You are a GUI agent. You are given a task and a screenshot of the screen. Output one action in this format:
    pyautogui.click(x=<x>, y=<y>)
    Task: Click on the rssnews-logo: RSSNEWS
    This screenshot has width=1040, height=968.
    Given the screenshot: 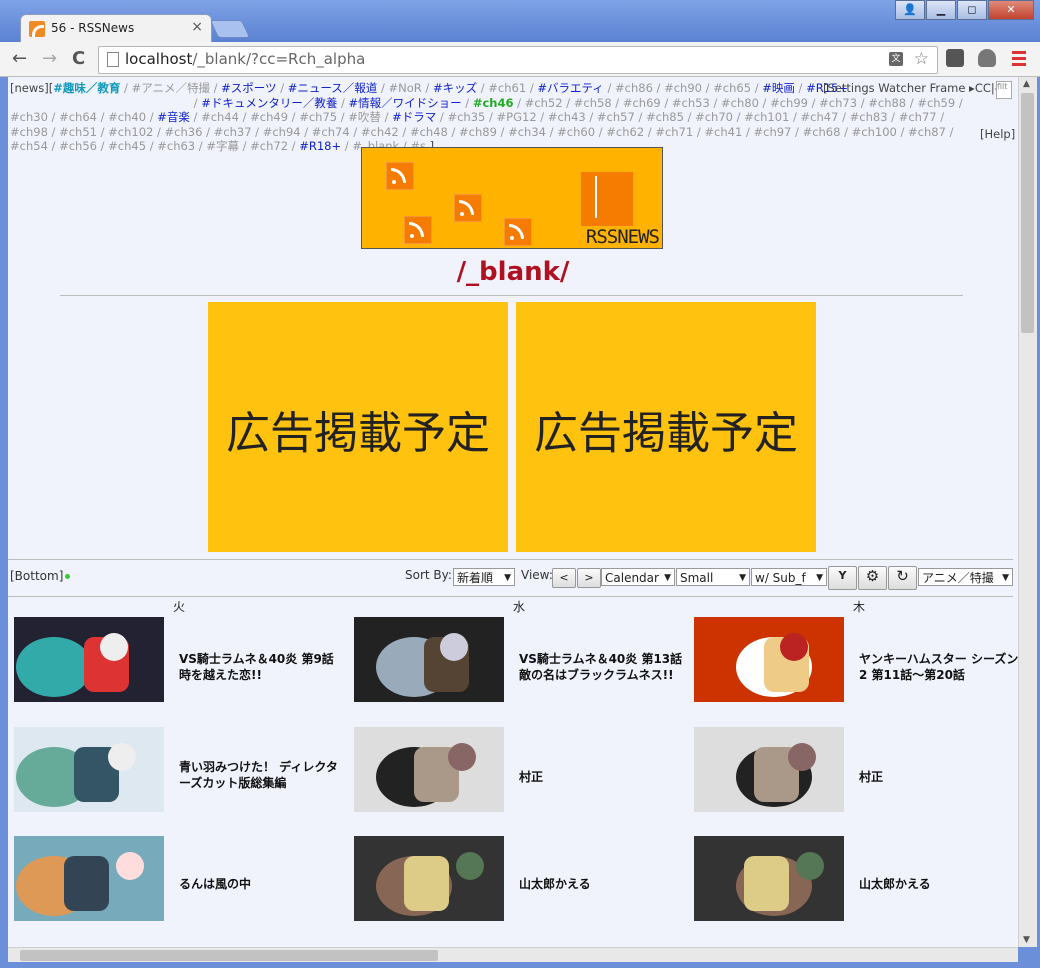 What is the action you would take?
    pyautogui.click(x=512, y=198)
    